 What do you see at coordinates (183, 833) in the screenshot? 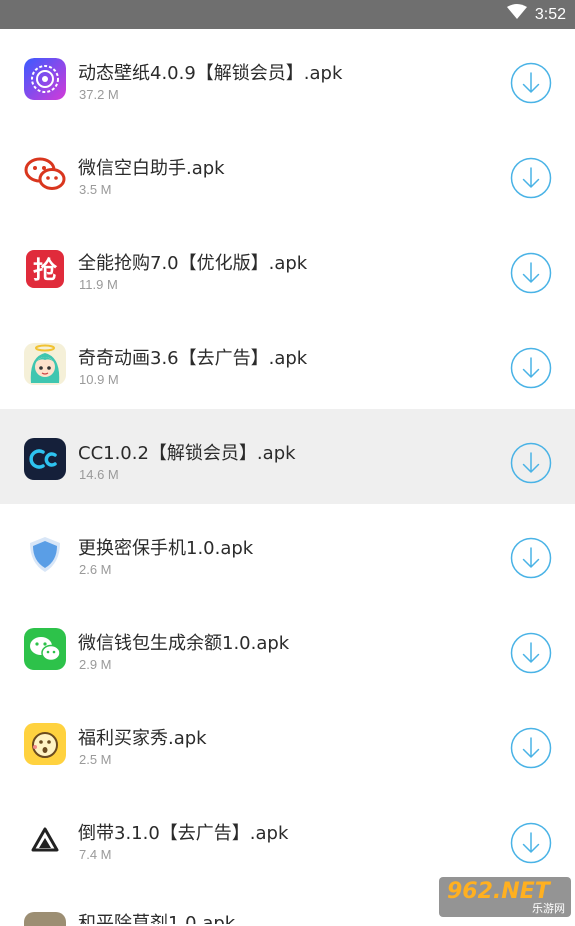
I see `app-name: 倒带3.1.0【去广告】.apk` at bounding box center [183, 833].